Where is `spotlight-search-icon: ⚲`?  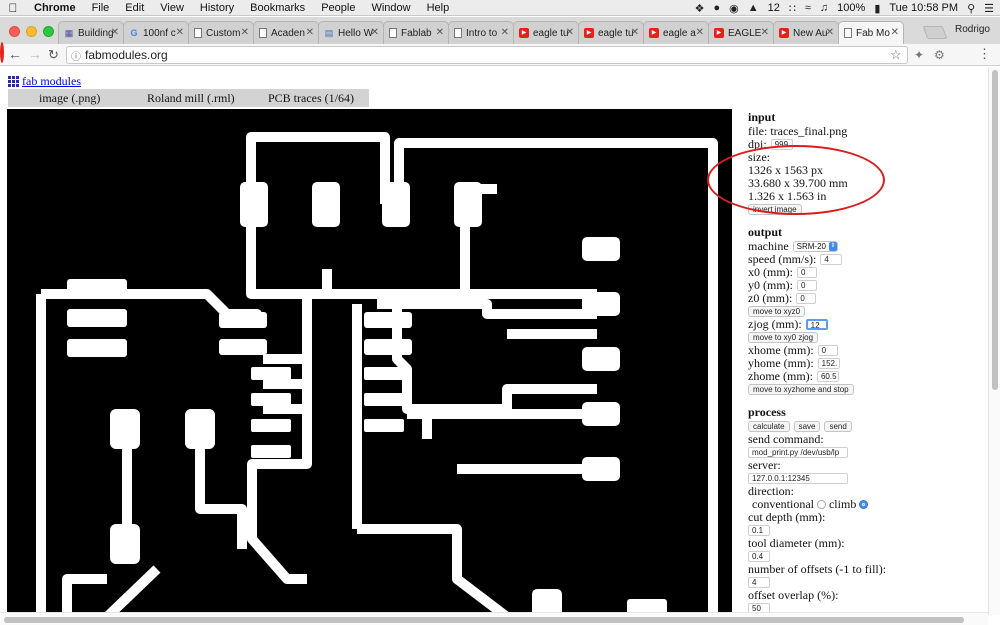
spotlight-search-icon: ⚲ is located at coordinates (971, 8).